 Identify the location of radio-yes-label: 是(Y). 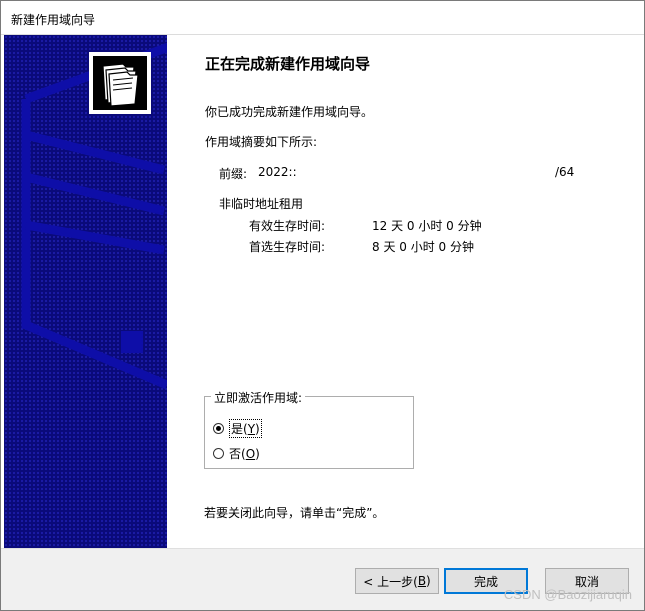
(245, 428).